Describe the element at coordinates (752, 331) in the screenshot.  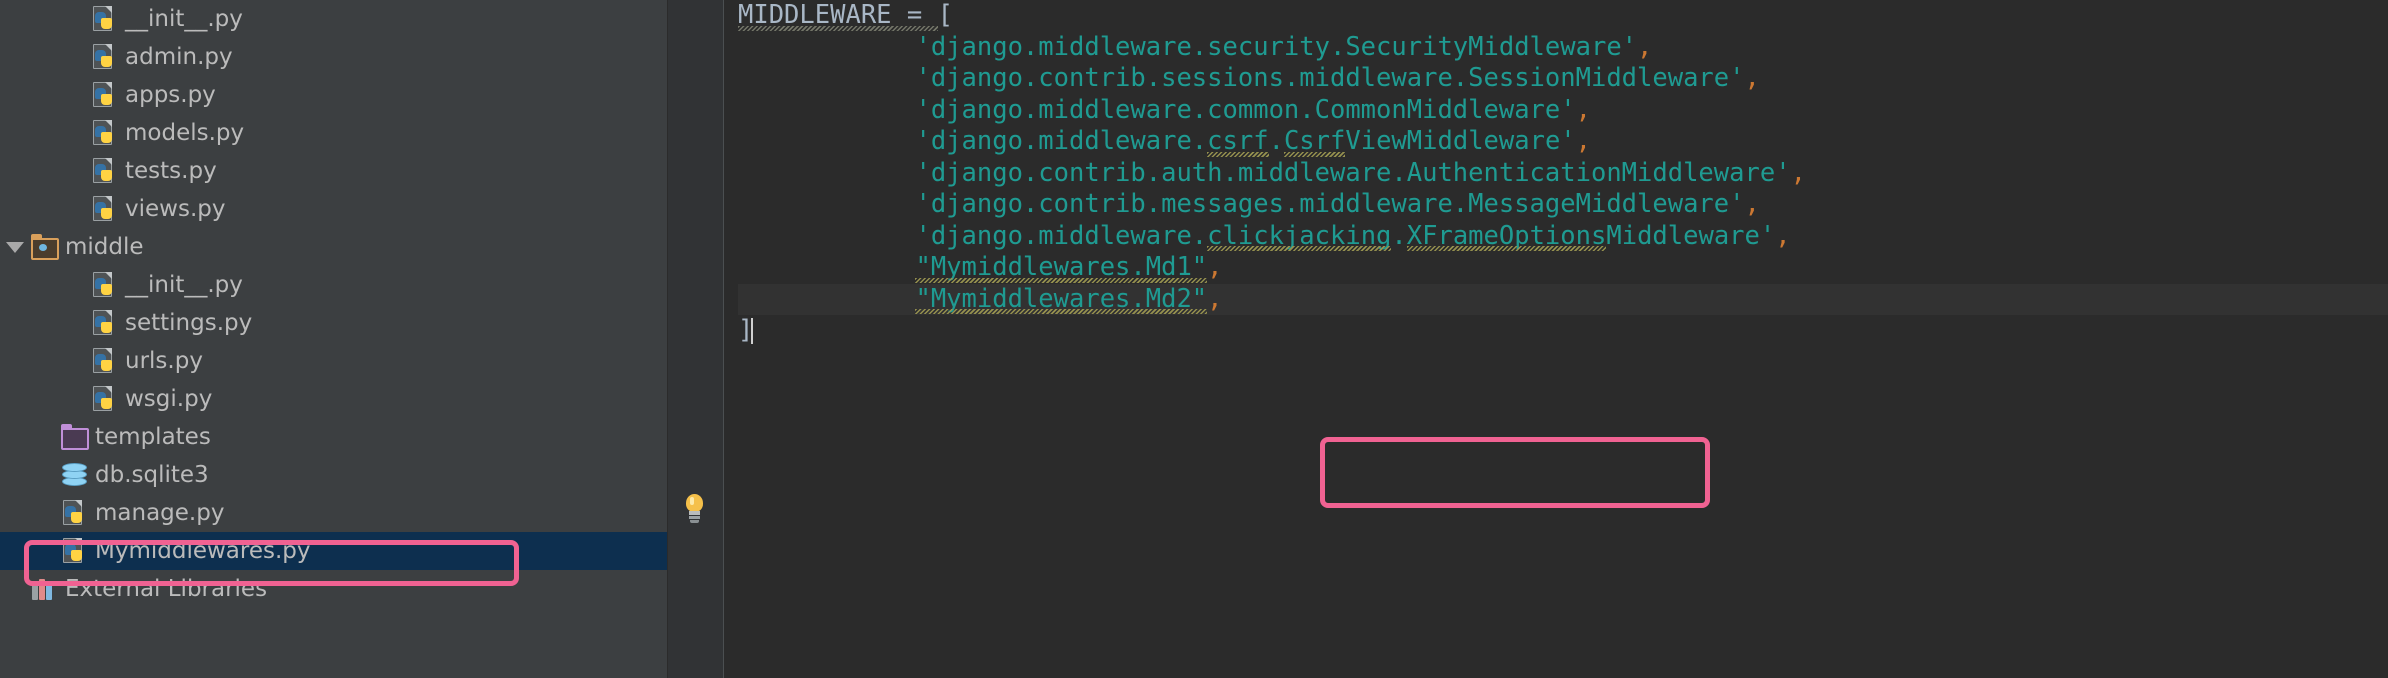
I see `text-caret` at that location.